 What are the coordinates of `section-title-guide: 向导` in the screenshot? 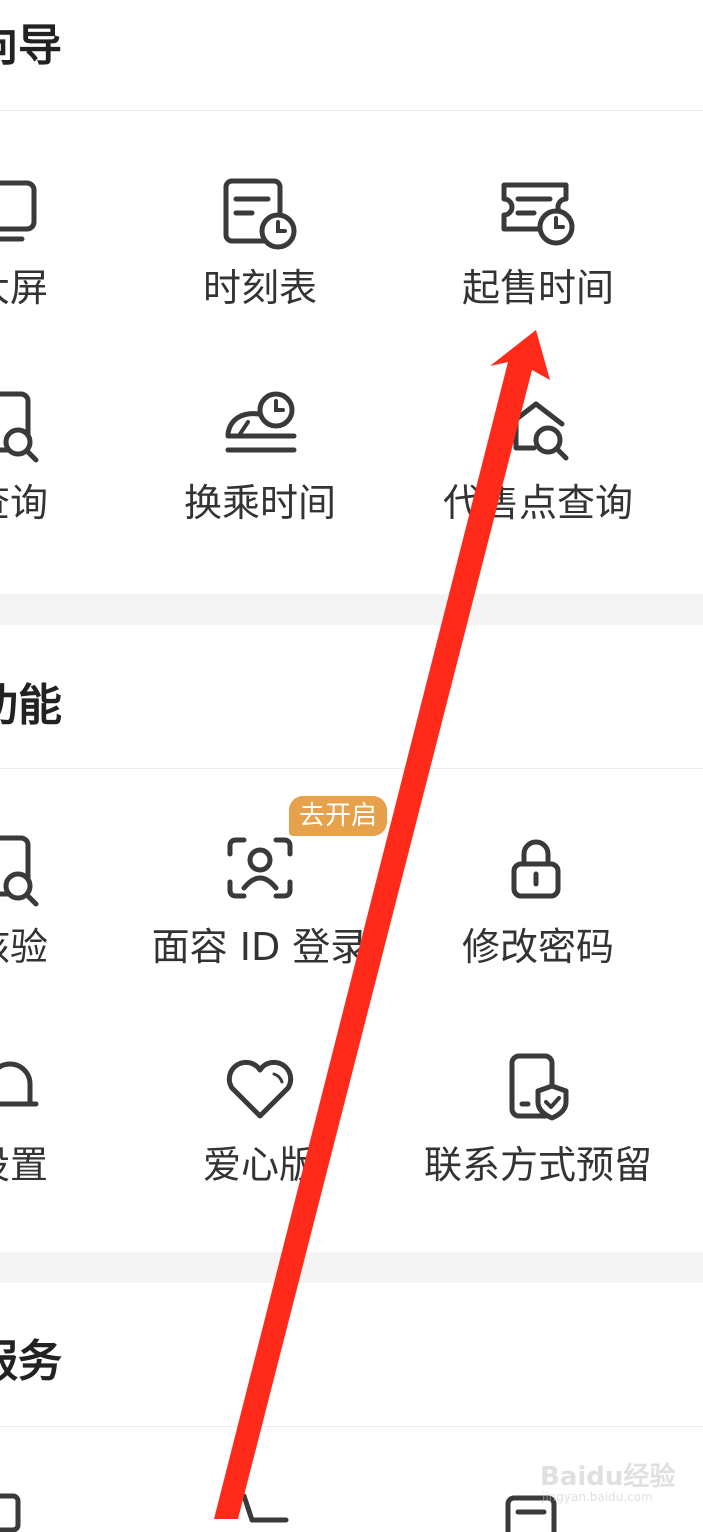 It's located at (31, 45).